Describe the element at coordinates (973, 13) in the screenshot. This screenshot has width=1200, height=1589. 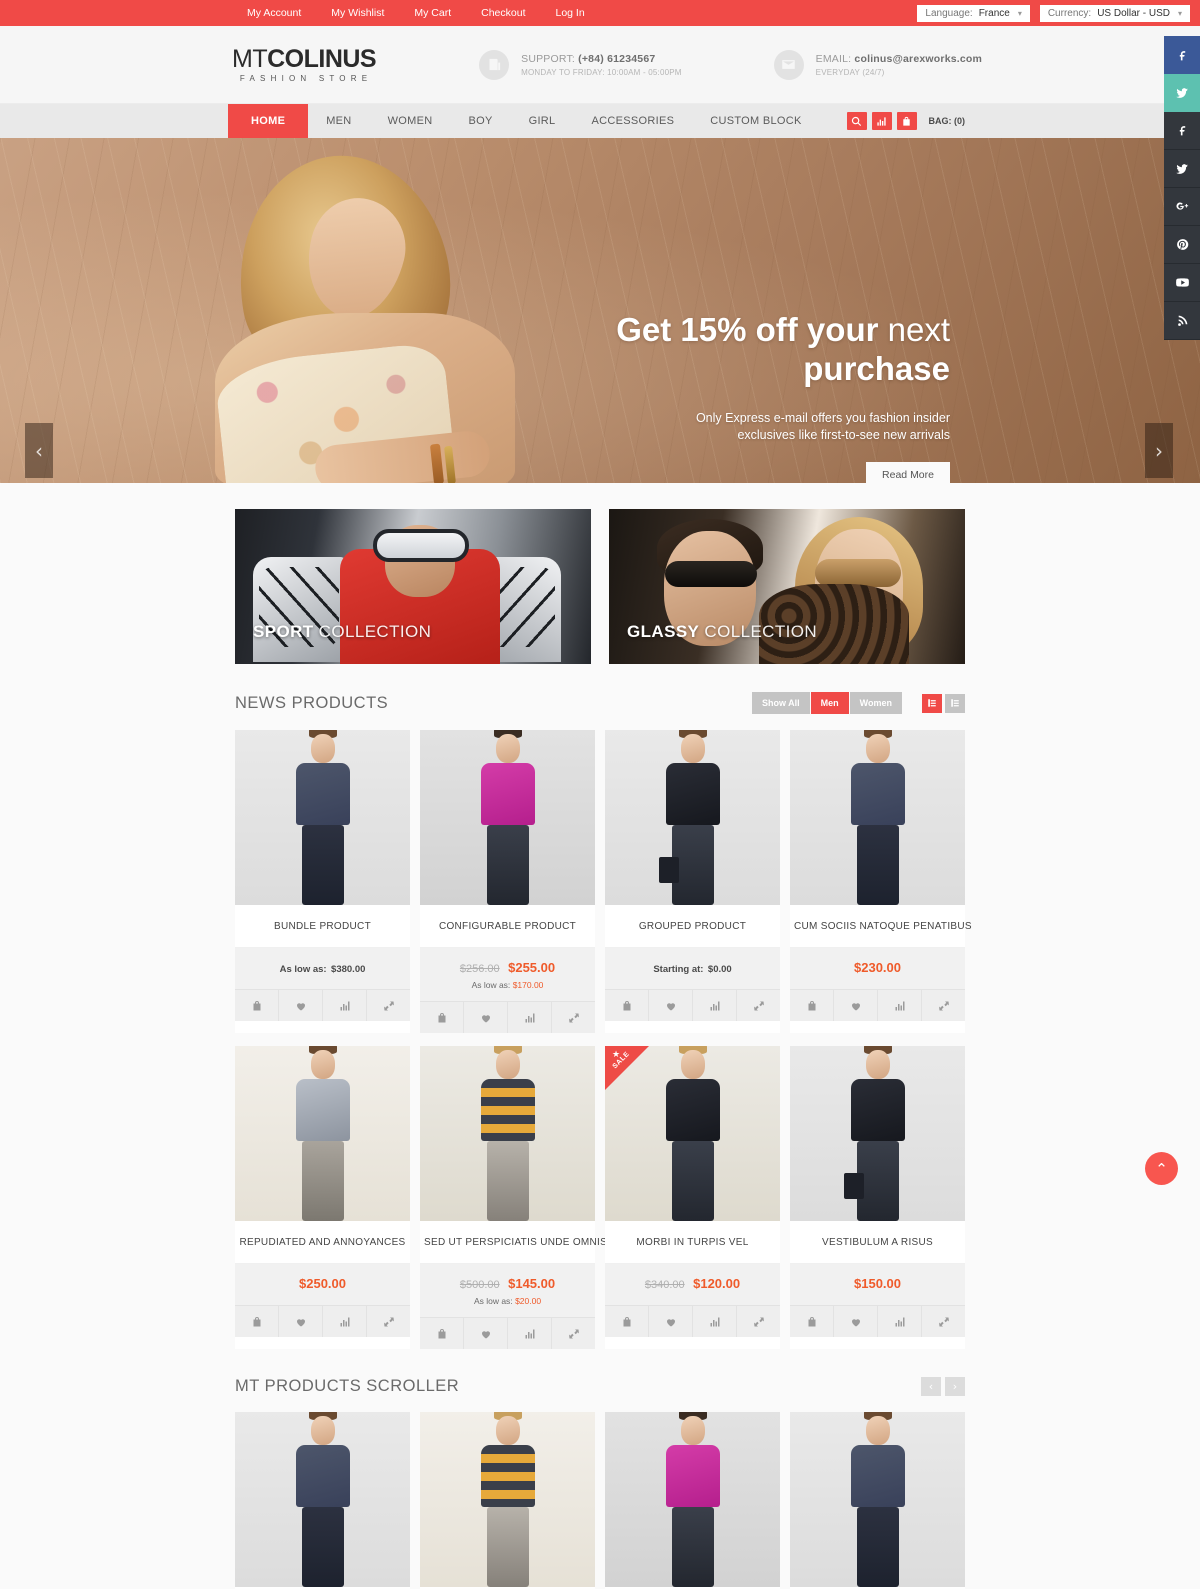
I see `language-selector: Language: France ▾` at that location.